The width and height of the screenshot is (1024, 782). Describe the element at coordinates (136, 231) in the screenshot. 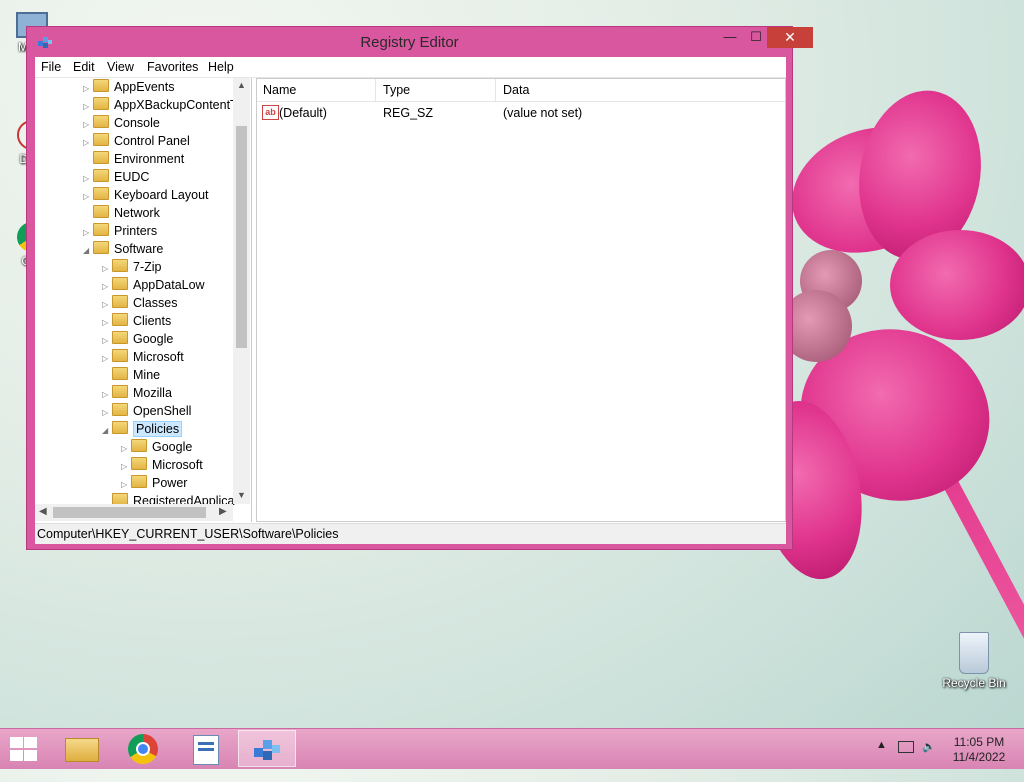

I see `tree-item-label: Printers` at that location.